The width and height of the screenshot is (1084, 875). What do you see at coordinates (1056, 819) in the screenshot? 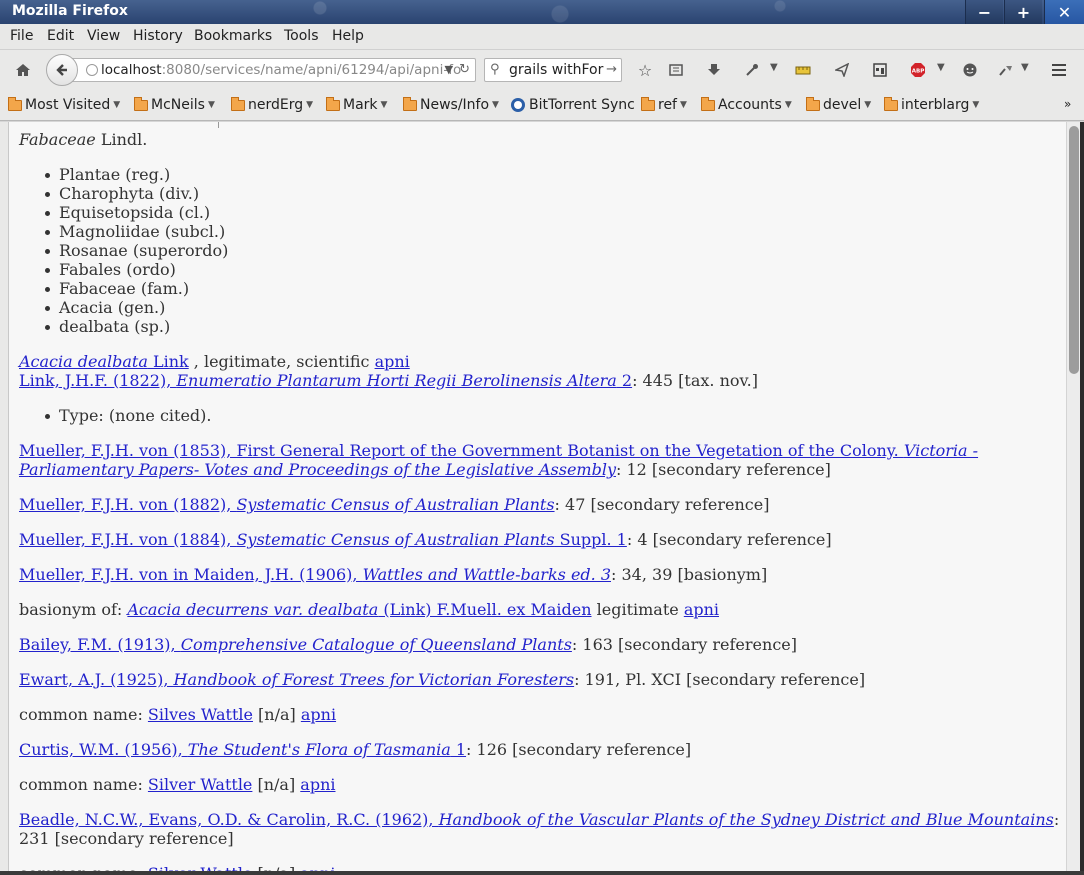
I see `reference-detail: :` at bounding box center [1056, 819].